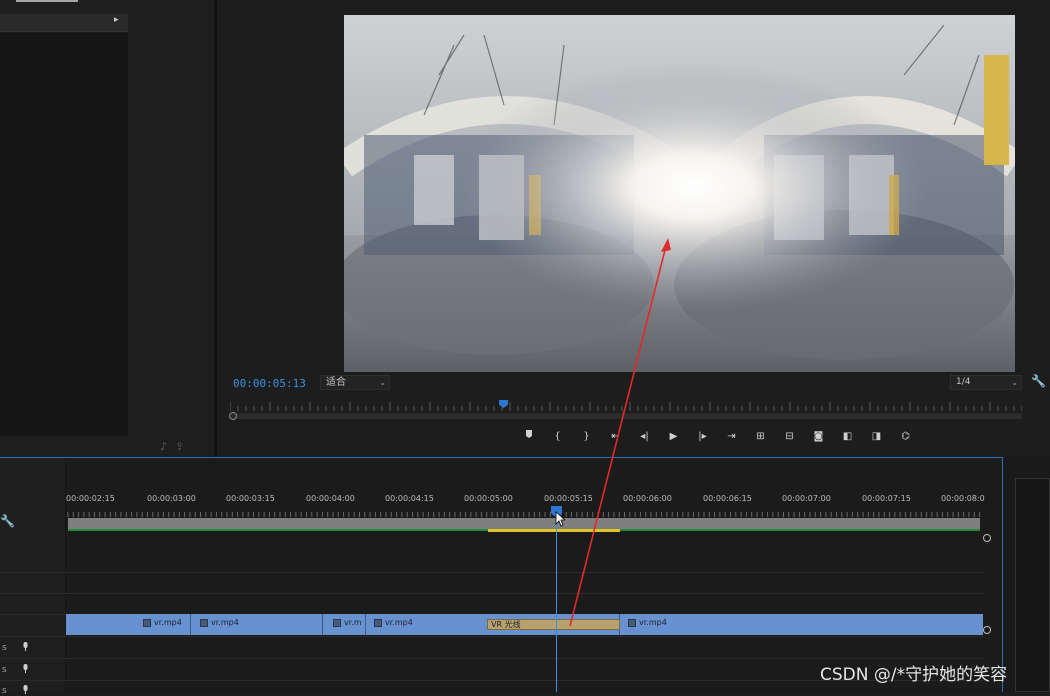 This screenshot has width=1050, height=696. Describe the element at coordinates (171, 498) in the screenshot. I see `ruler-label: 00:00:03:00` at that location.